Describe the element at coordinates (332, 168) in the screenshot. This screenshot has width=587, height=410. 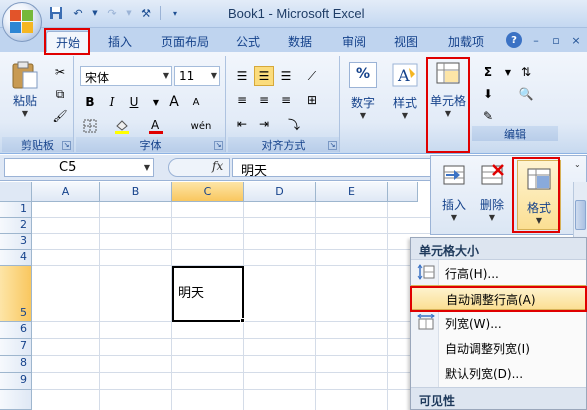
I see `formula-input: 明天` at that location.